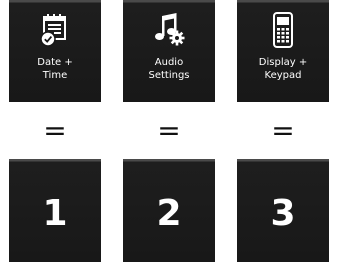 The width and height of the screenshot is (339, 262). I want to click on menu-tile-date-time: Date + Time, so click(55, 51).